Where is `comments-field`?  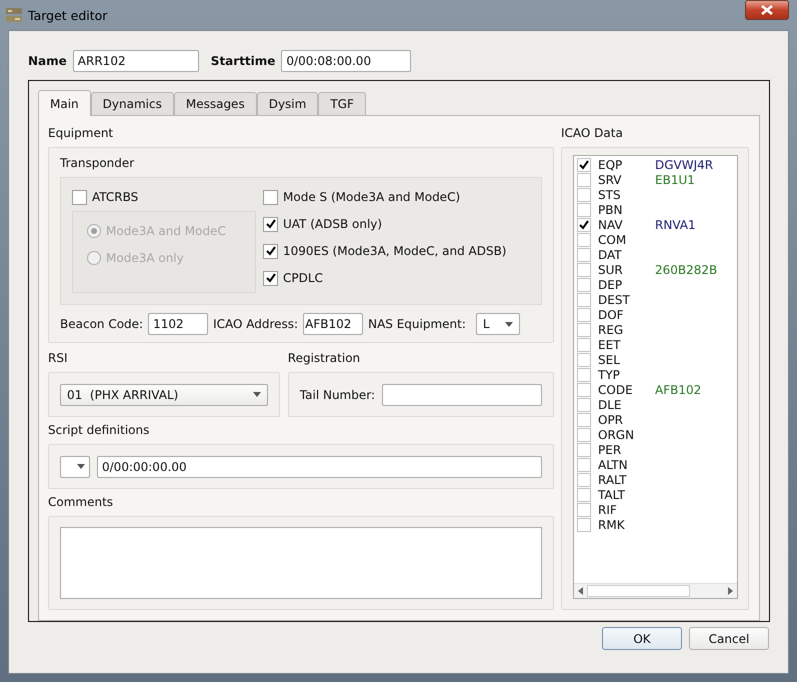 comments-field is located at coordinates (301, 563).